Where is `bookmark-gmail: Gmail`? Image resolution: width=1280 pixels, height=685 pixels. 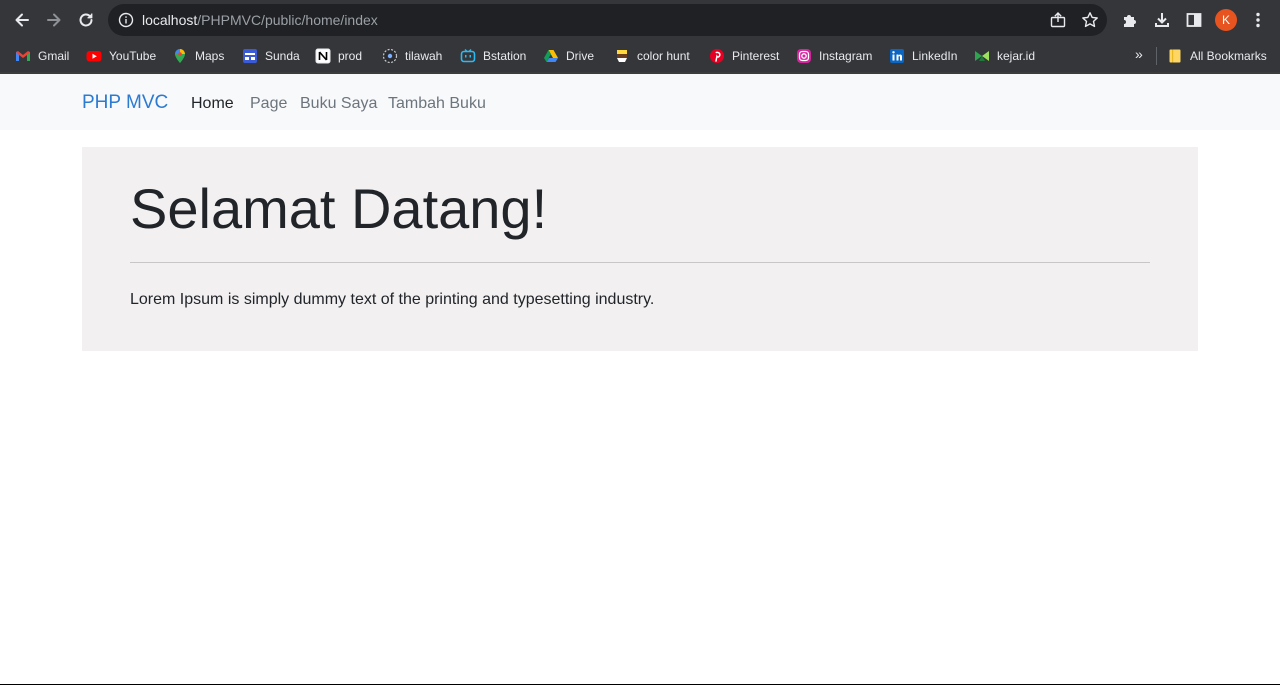 bookmark-gmail: Gmail is located at coordinates (42, 56).